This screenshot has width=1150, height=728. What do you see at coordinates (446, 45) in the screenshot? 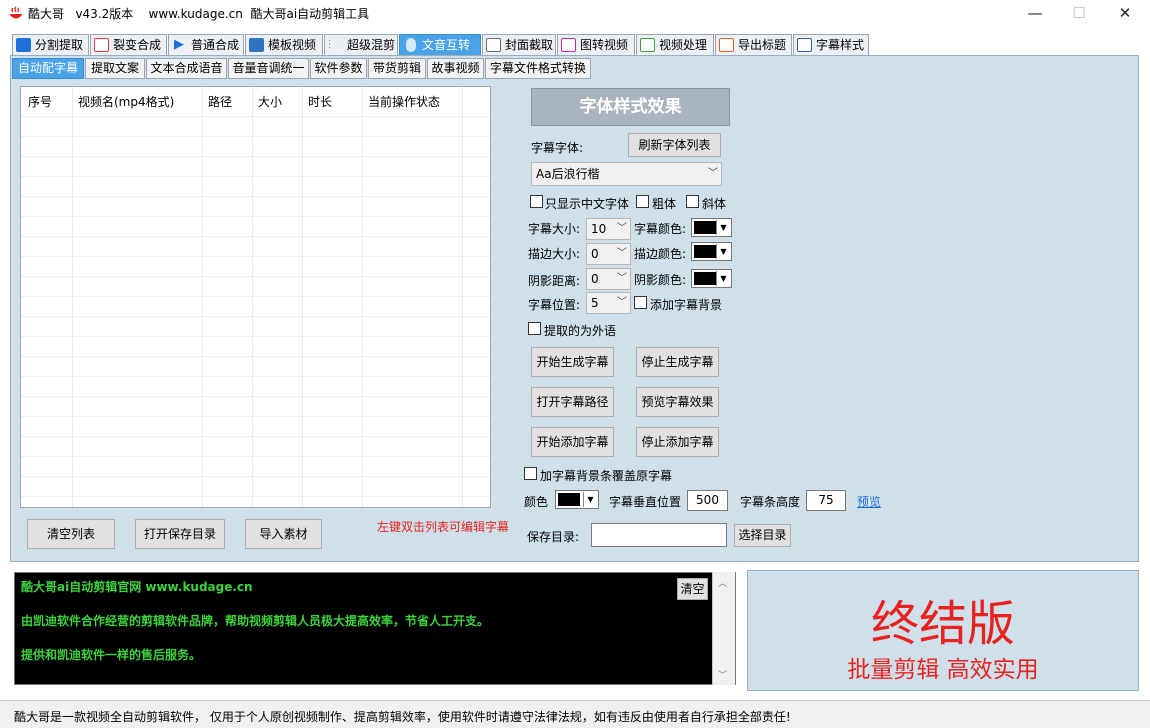
I see `tab-label: 文音互转` at bounding box center [446, 45].